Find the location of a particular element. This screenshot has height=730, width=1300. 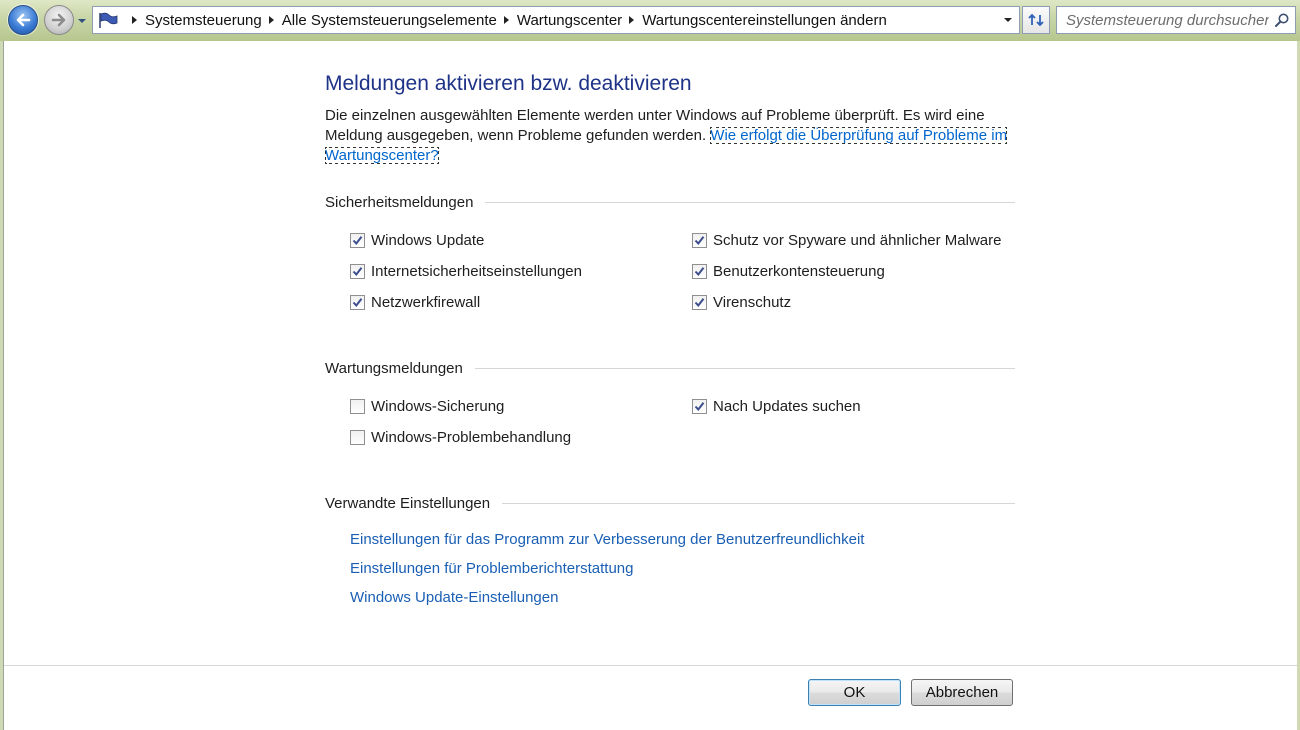

recent-pages-dropdown-icon is located at coordinates (82, 21).